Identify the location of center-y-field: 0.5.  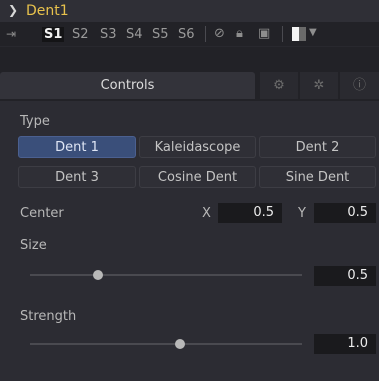
(345, 213).